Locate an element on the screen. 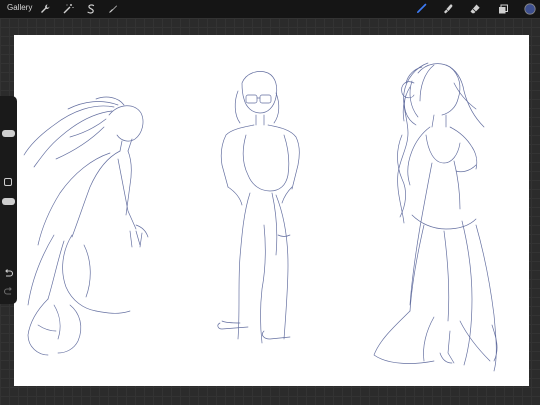 This screenshot has width=540, height=405. left-sidebar is located at coordinates (8, 200).